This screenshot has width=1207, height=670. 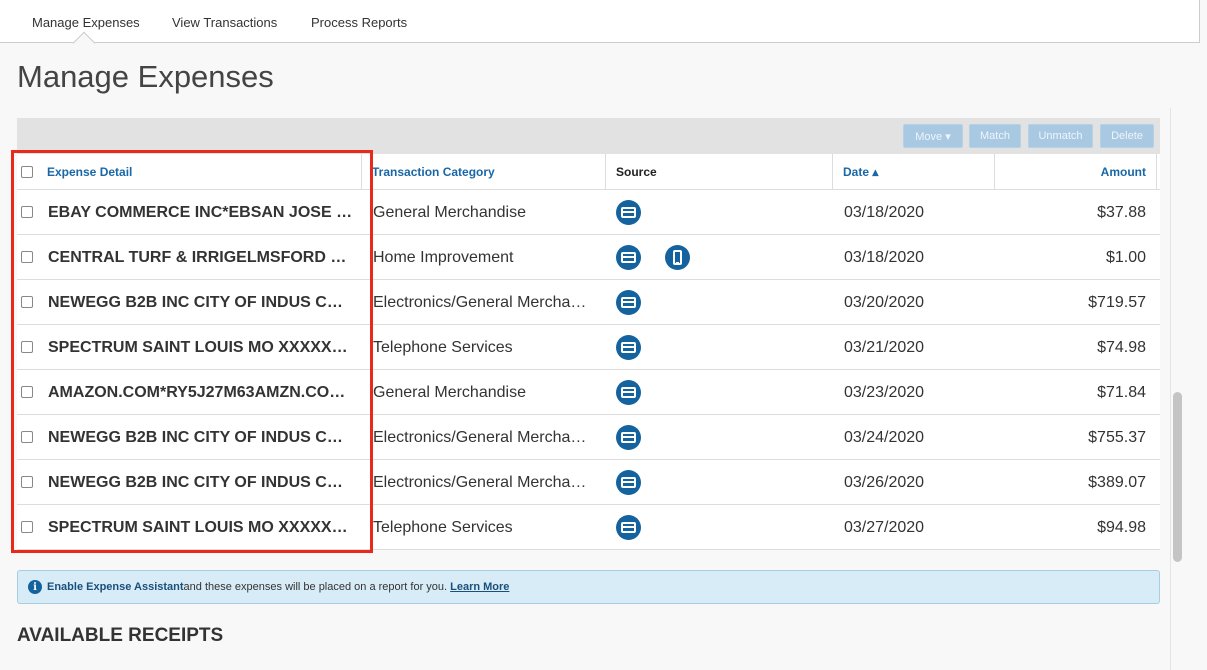 What do you see at coordinates (1121, 392) in the screenshot?
I see `transaction-amount: $71.84` at bounding box center [1121, 392].